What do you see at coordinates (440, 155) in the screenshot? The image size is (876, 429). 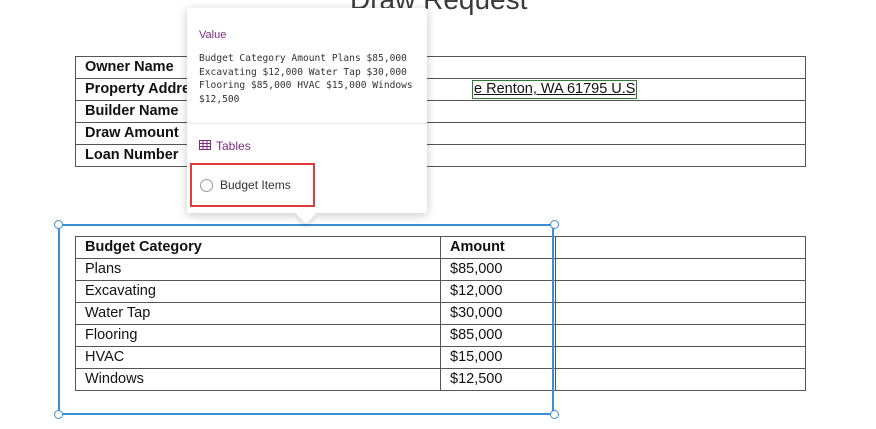 I see `table-row: Loan Number` at bounding box center [440, 155].